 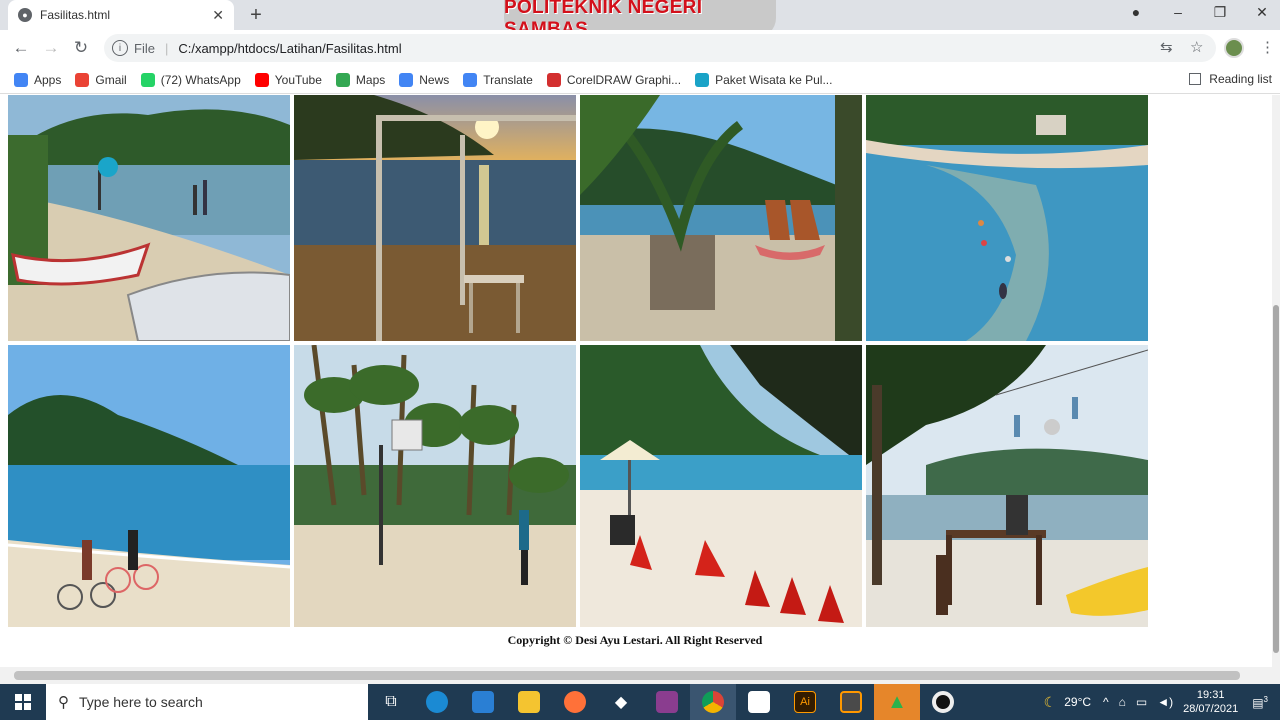 What do you see at coordinates (370, 79) in the screenshot?
I see `bookmark-label: Maps` at bounding box center [370, 79].